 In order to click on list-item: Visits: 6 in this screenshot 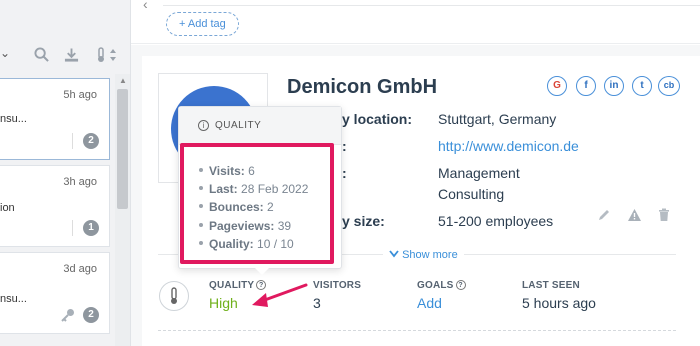, I will do `click(253, 171)`.